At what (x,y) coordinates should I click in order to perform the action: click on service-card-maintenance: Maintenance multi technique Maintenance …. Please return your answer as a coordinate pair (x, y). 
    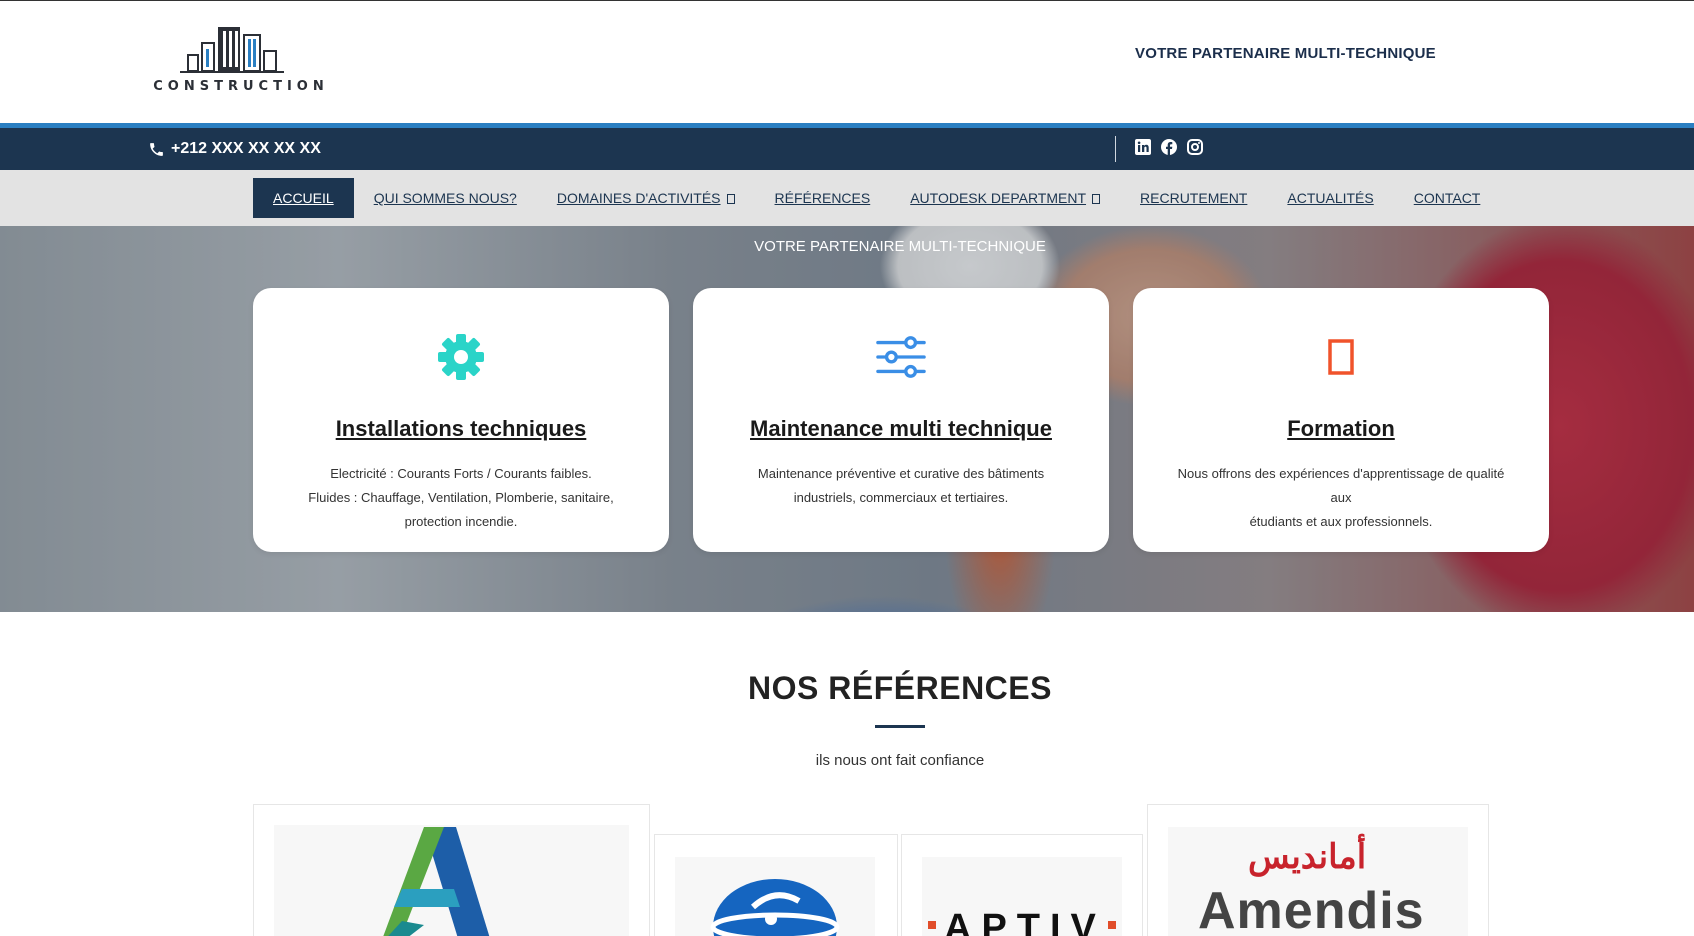
    Looking at the image, I should click on (901, 420).